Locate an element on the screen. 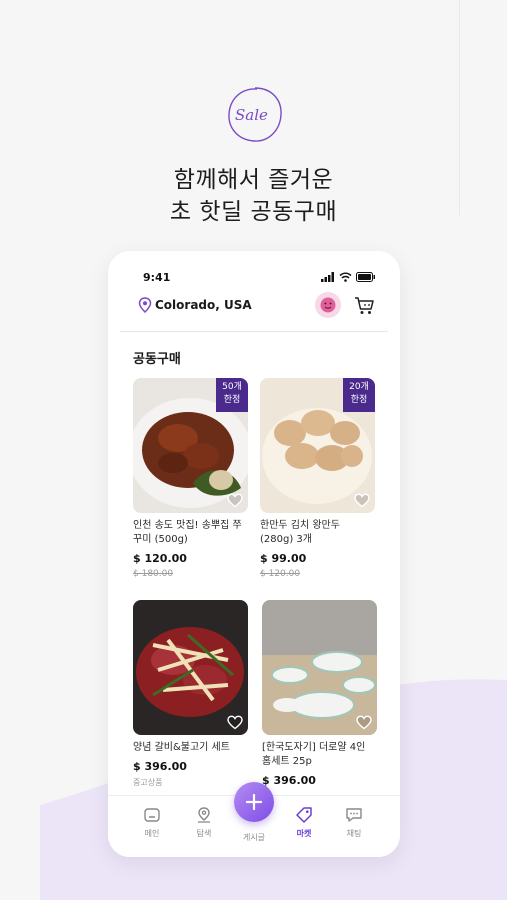 The image size is (507, 900). nav-write-label: 게시글 is located at coordinates (254, 837).